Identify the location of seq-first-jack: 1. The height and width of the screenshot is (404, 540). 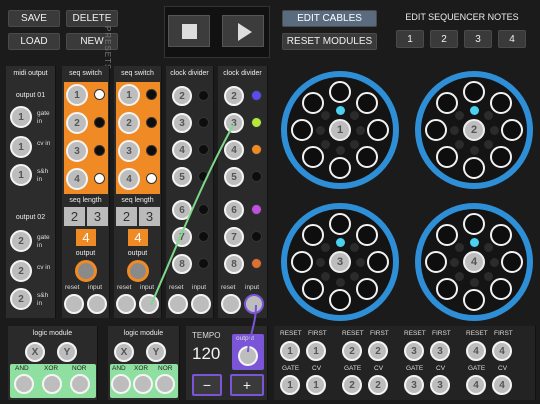
(316, 351).